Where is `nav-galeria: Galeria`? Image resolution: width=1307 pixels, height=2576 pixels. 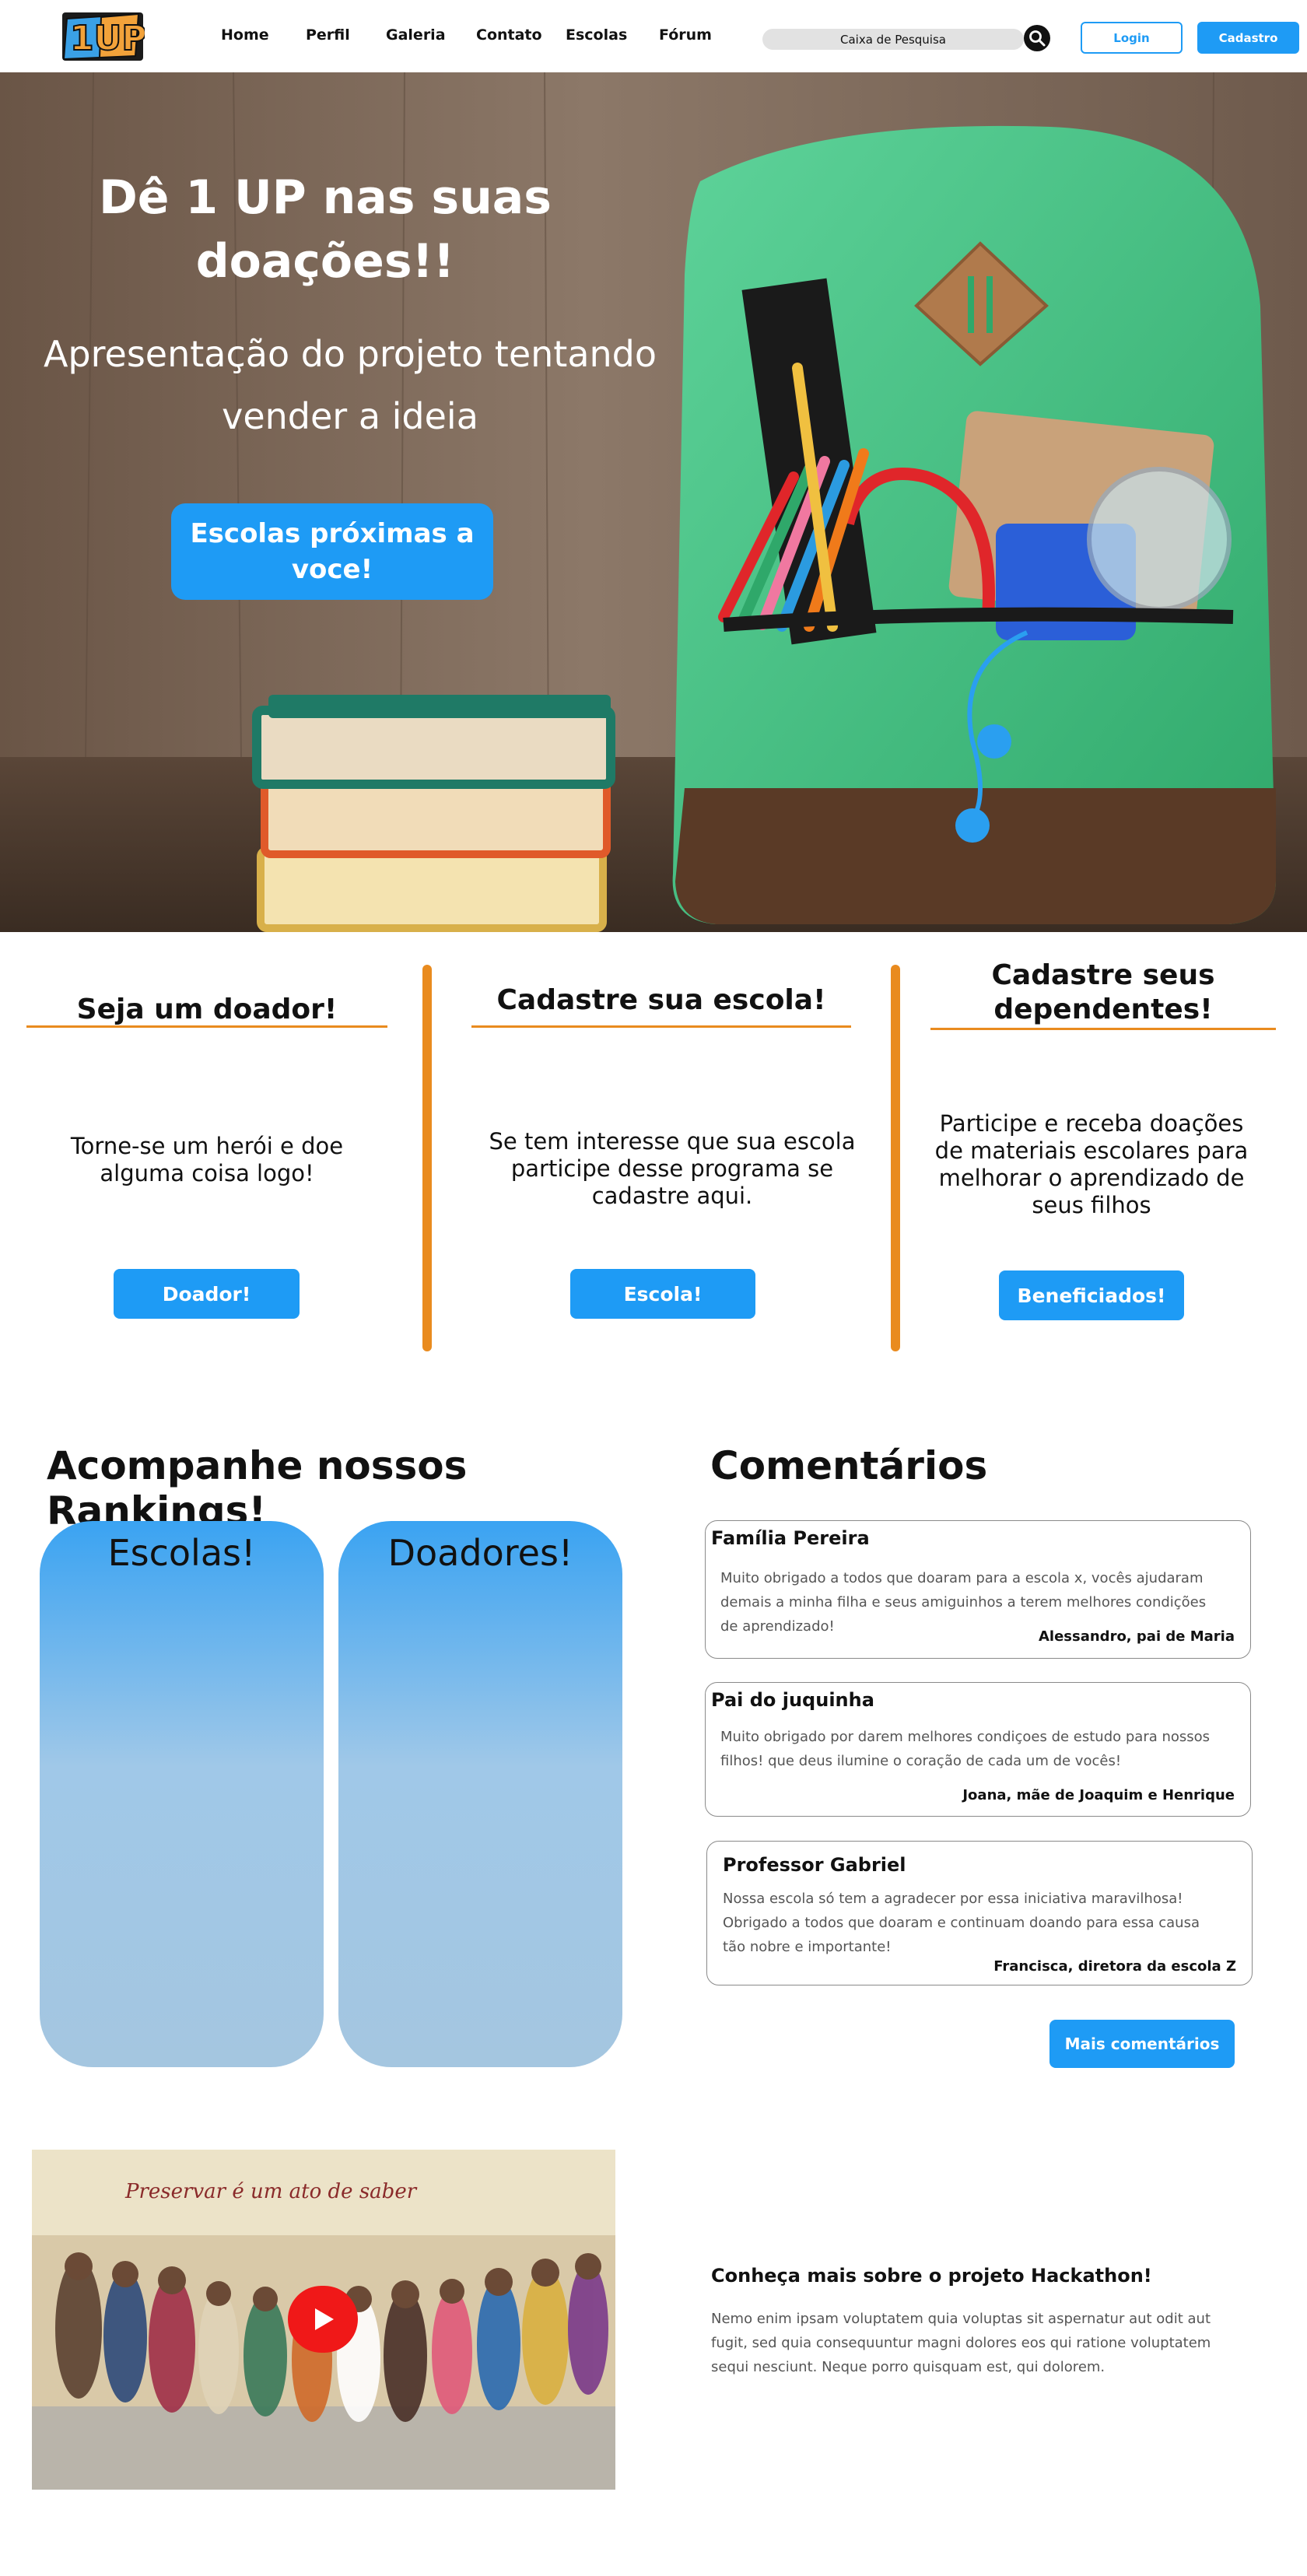 nav-galeria: Galeria is located at coordinates (416, 35).